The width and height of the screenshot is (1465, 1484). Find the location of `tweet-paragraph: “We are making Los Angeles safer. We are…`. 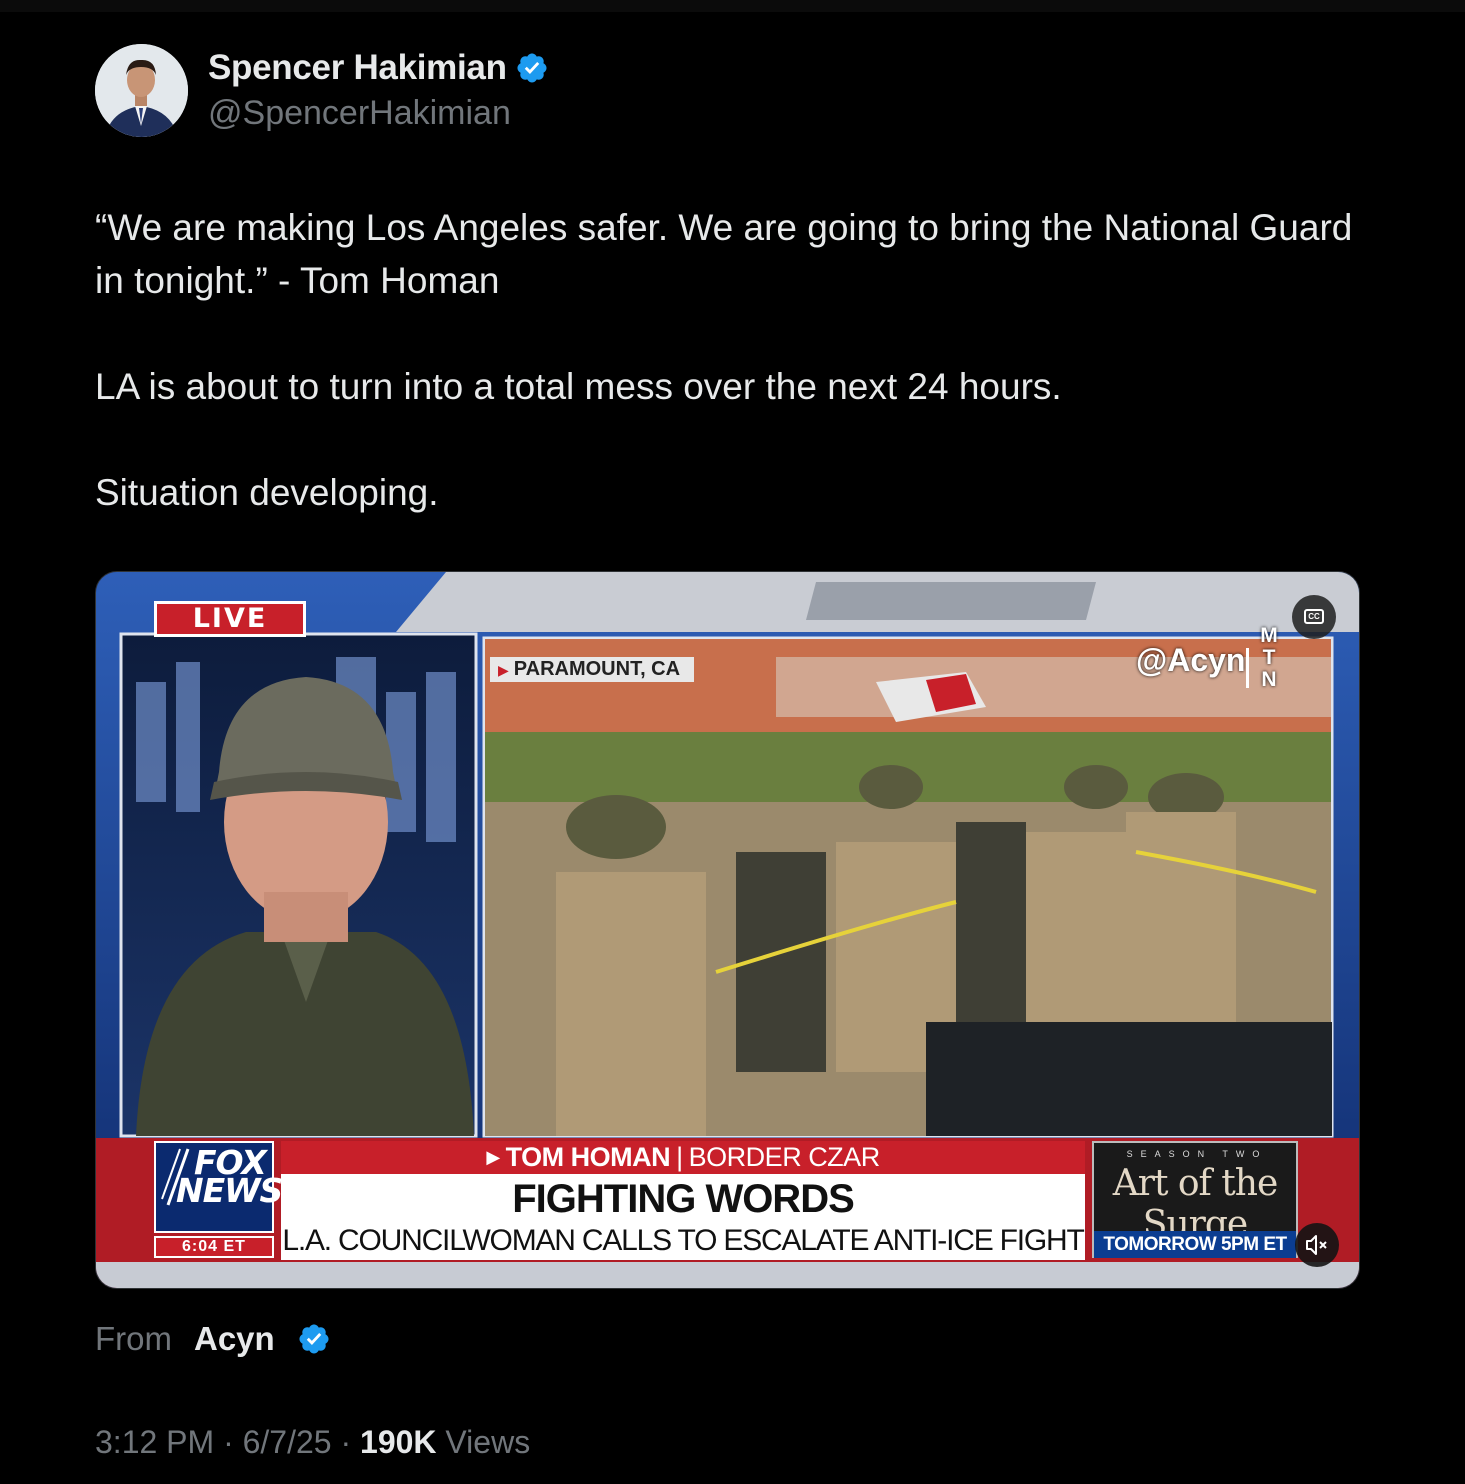

tweet-paragraph: “We are making Los Angeles safer. We are… is located at coordinates (724, 254).